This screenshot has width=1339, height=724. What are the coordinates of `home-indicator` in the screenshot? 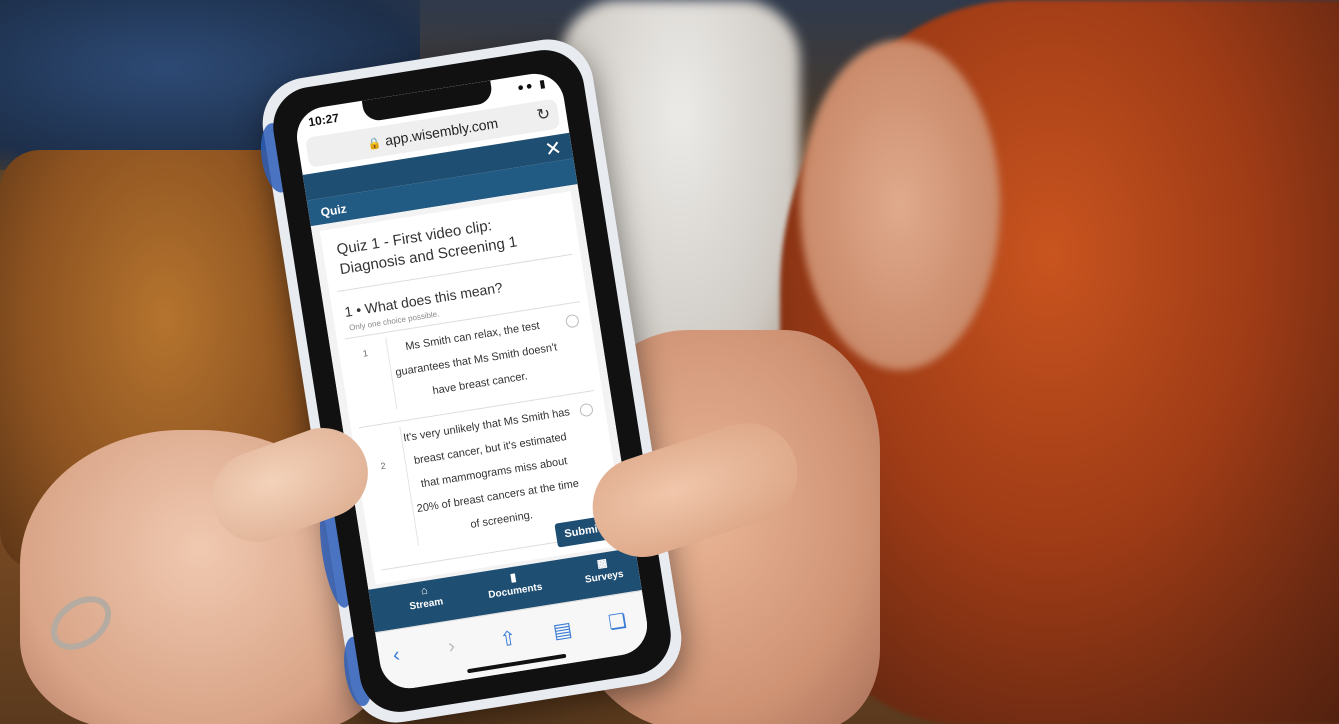 It's located at (517, 663).